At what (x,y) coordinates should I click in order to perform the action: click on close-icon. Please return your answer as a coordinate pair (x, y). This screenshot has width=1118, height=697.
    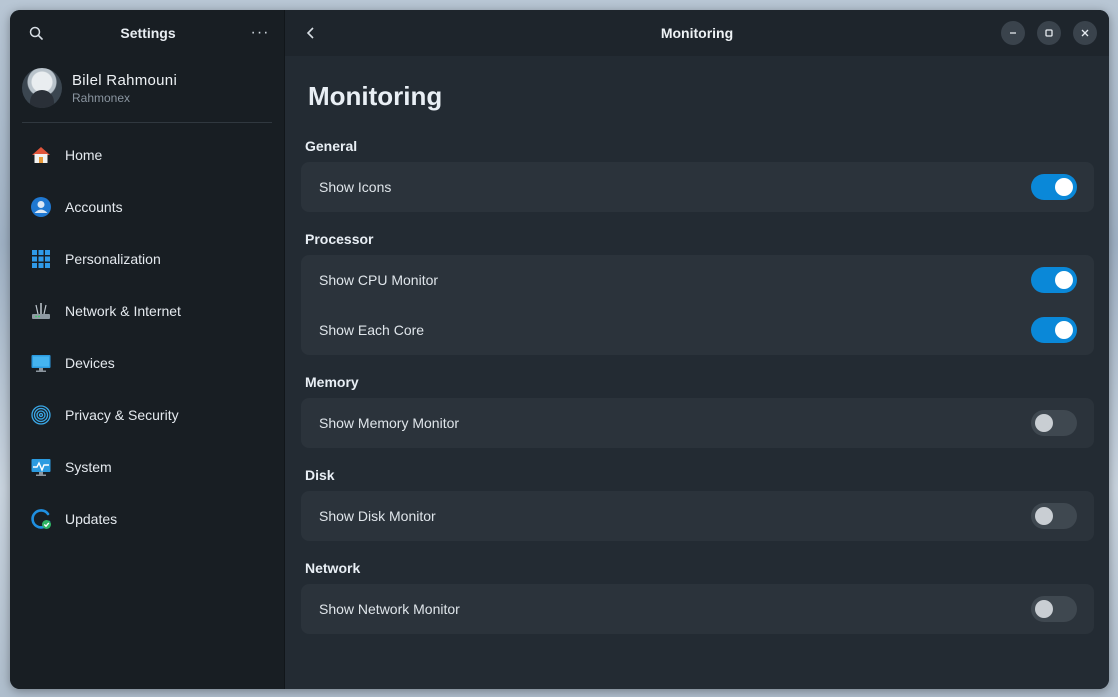
    Looking at the image, I should click on (1085, 33).